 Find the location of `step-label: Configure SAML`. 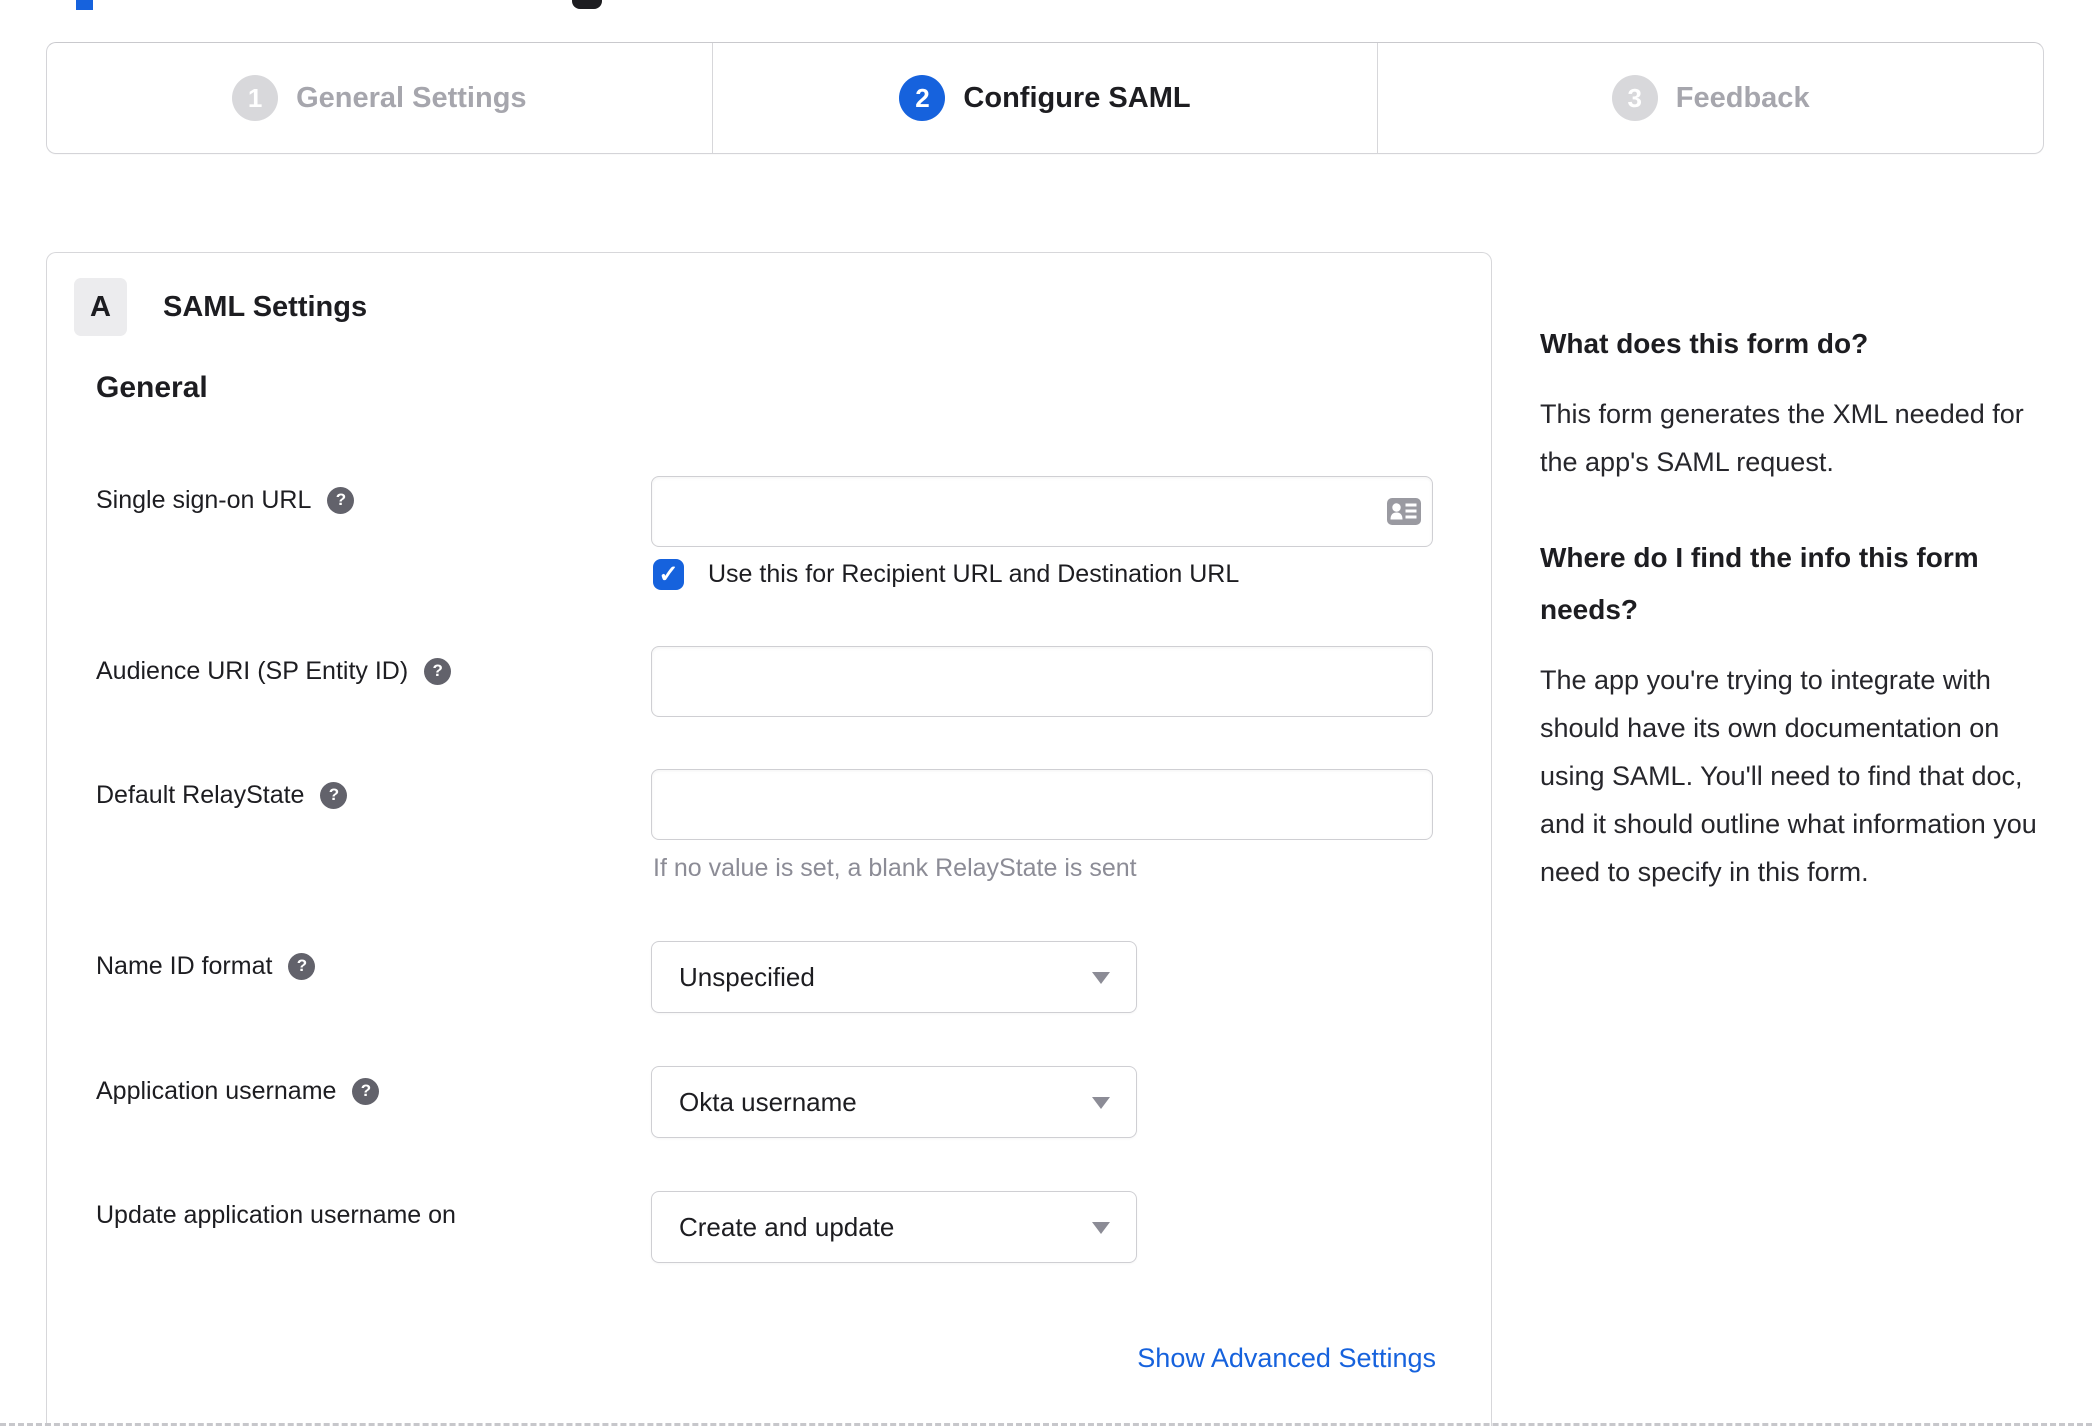

step-label: Configure SAML is located at coordinates (1077, 97).